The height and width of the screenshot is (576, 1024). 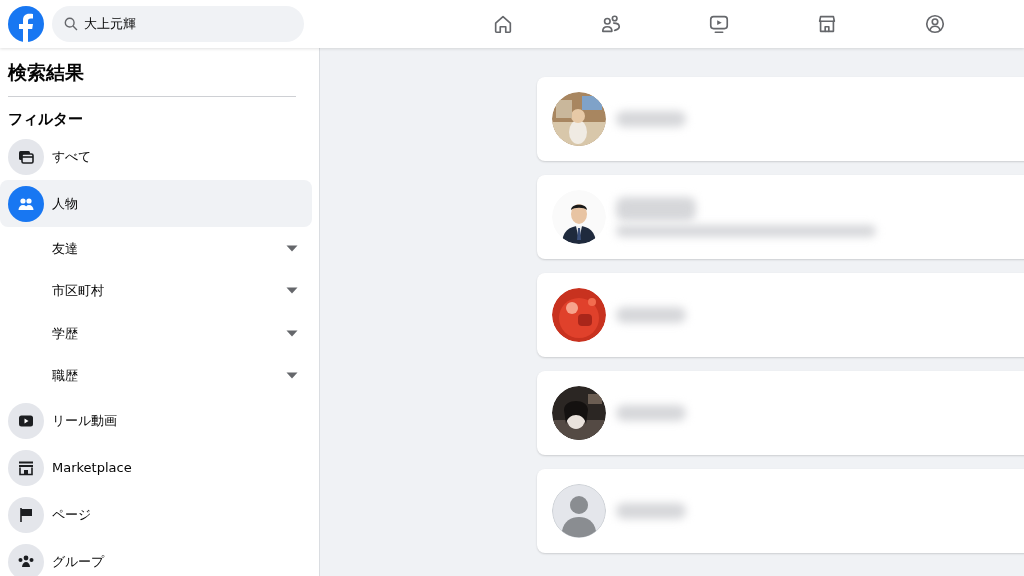 I want to click on profile-icon, so click(x=935, y=24).